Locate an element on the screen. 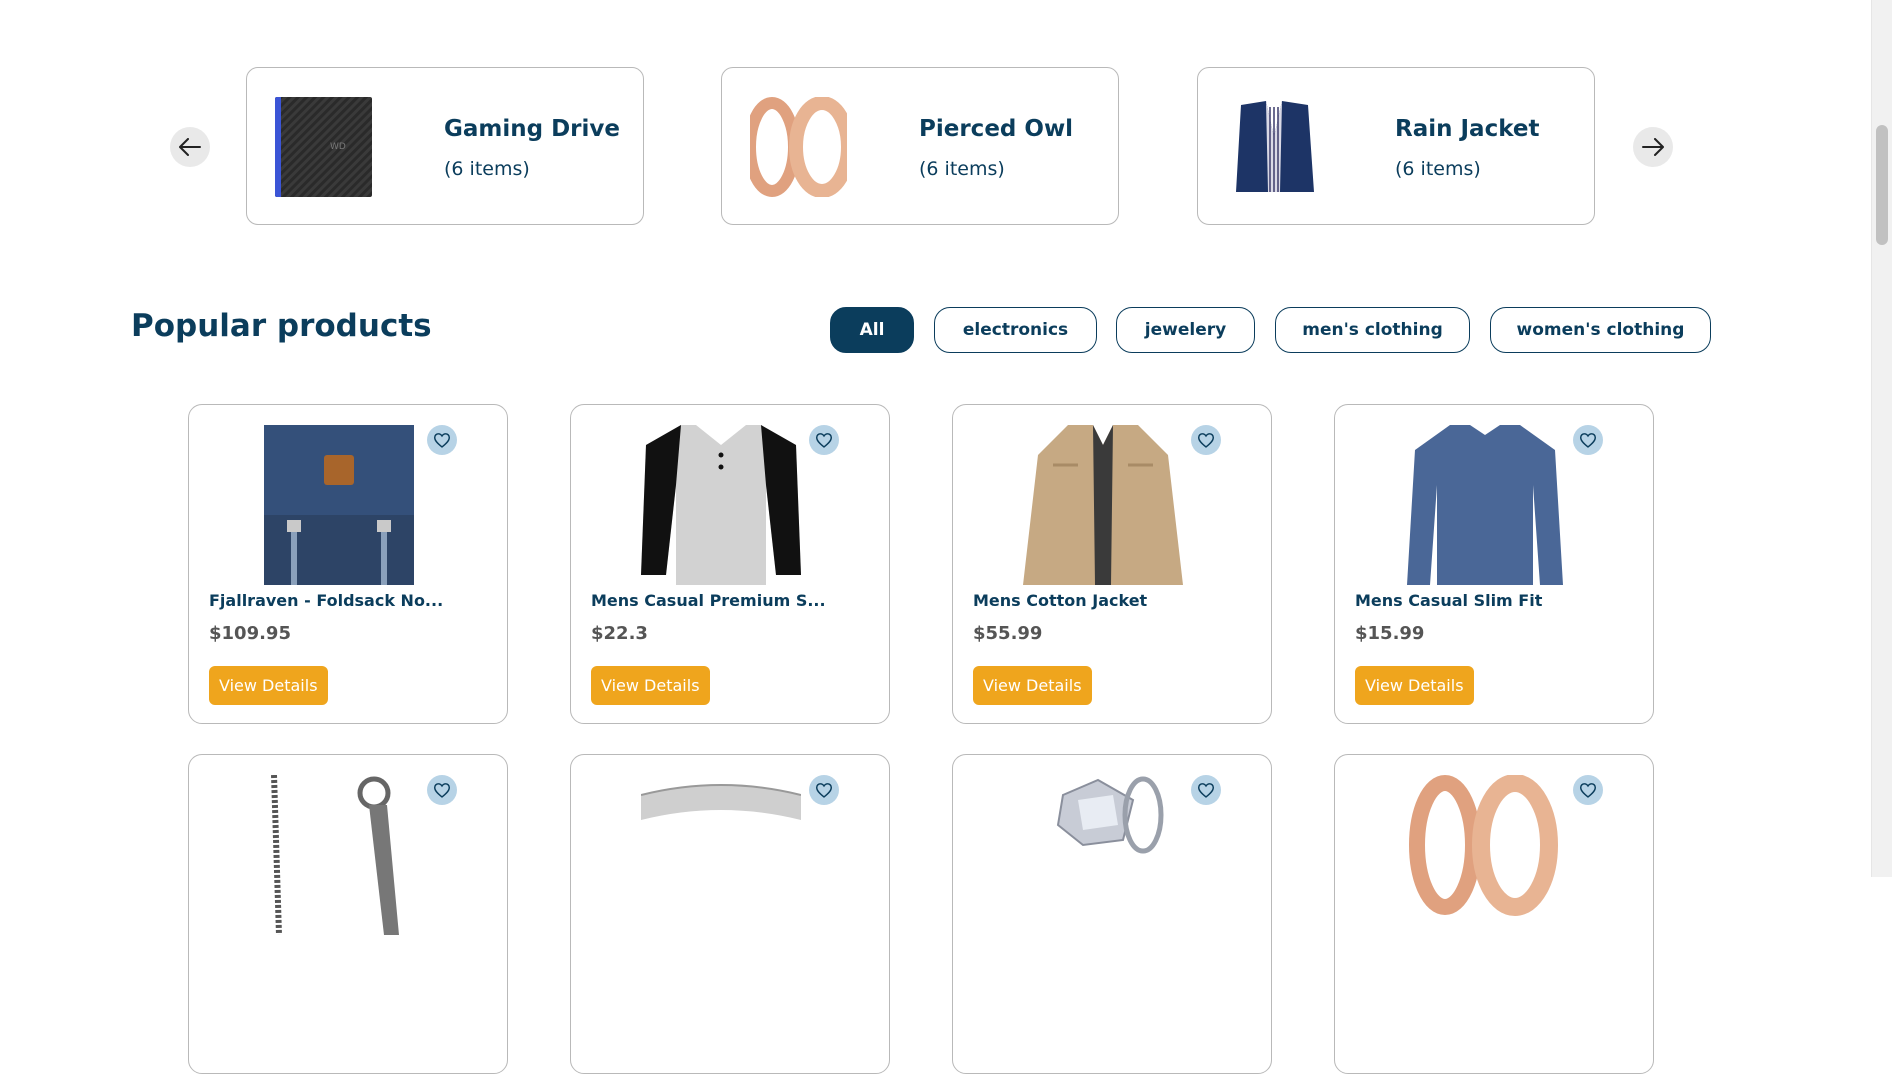 The height and width of the screenshot is (1074, 1892). category-card-pierced-owl: Pierced Owl (6 items) is located at coordinates (920, 146).